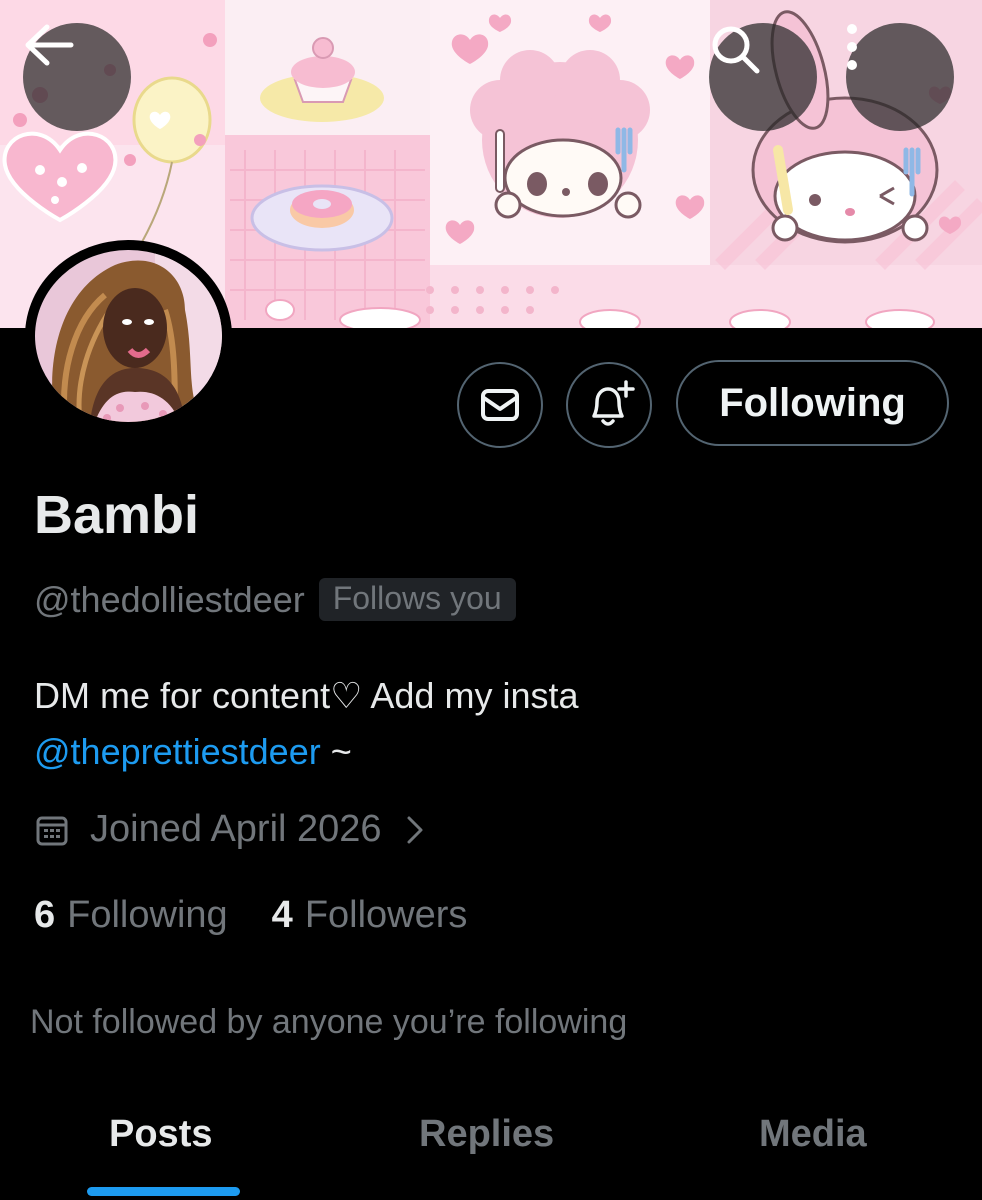  I want to click on notify-button, so click(609, 405).